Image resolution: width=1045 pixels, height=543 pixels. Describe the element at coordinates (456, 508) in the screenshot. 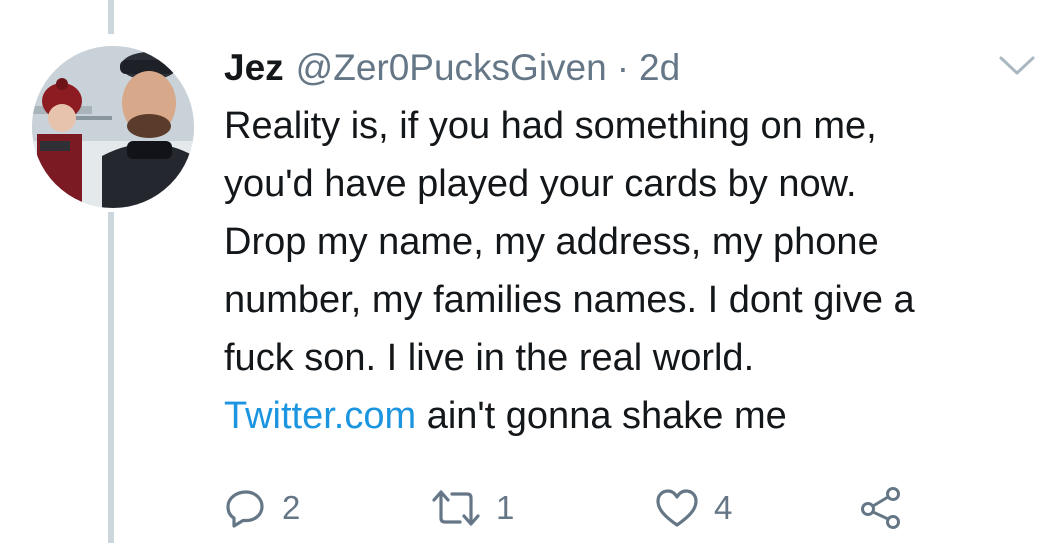

I see `retweet-icon` at that location.